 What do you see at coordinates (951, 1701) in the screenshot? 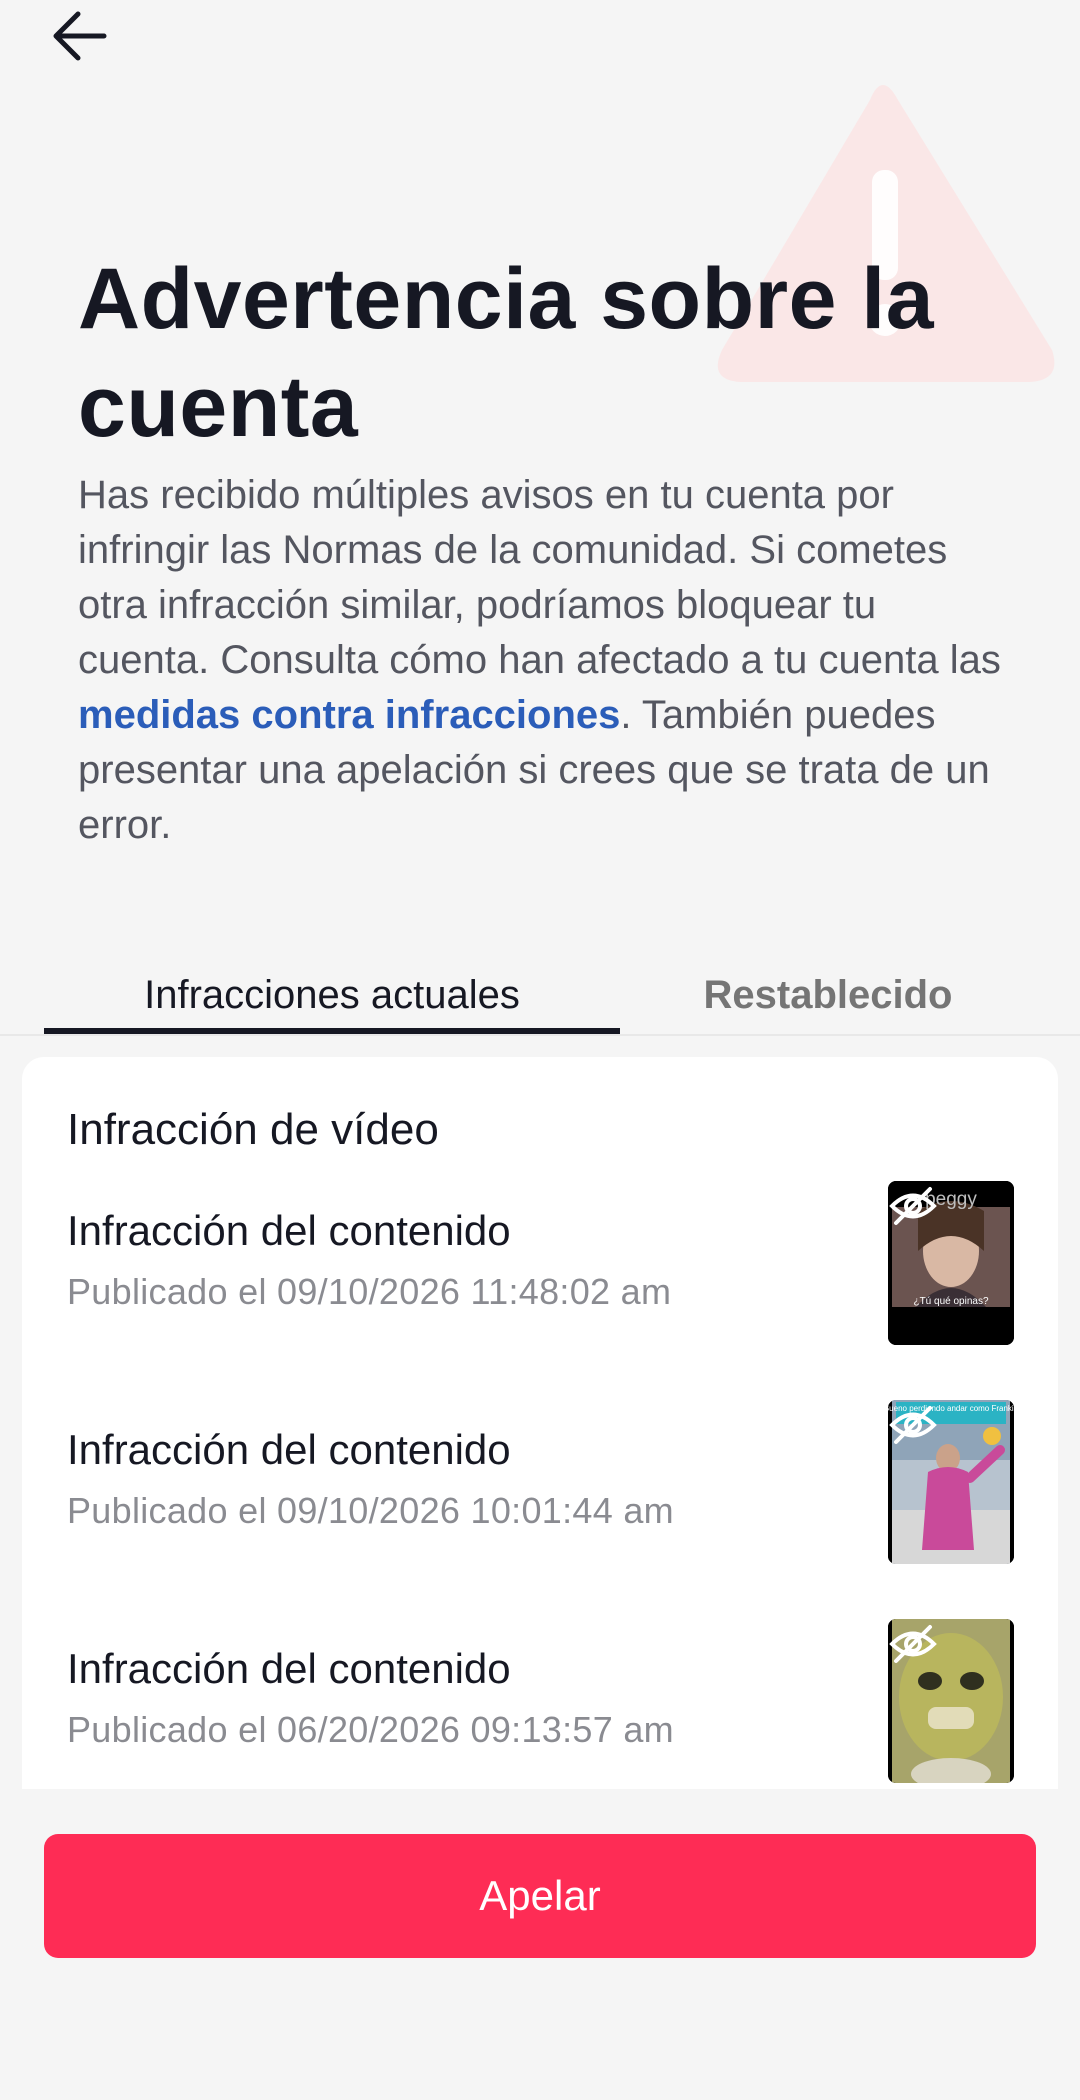
I see `video-thumbnail` at bounding box center [951, 1701].